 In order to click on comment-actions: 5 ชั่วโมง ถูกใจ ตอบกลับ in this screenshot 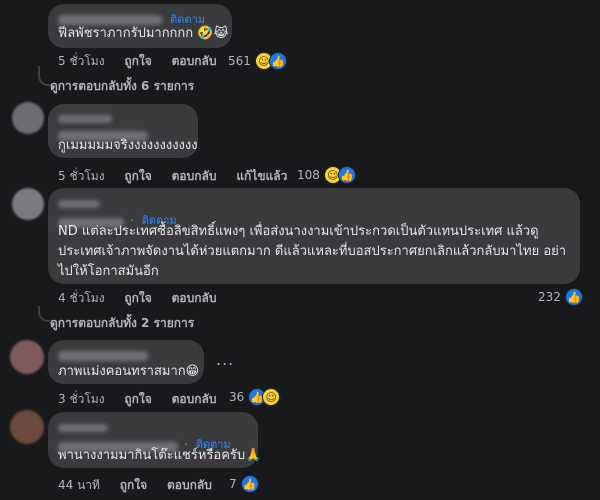, I will do `click(145, 61)`.